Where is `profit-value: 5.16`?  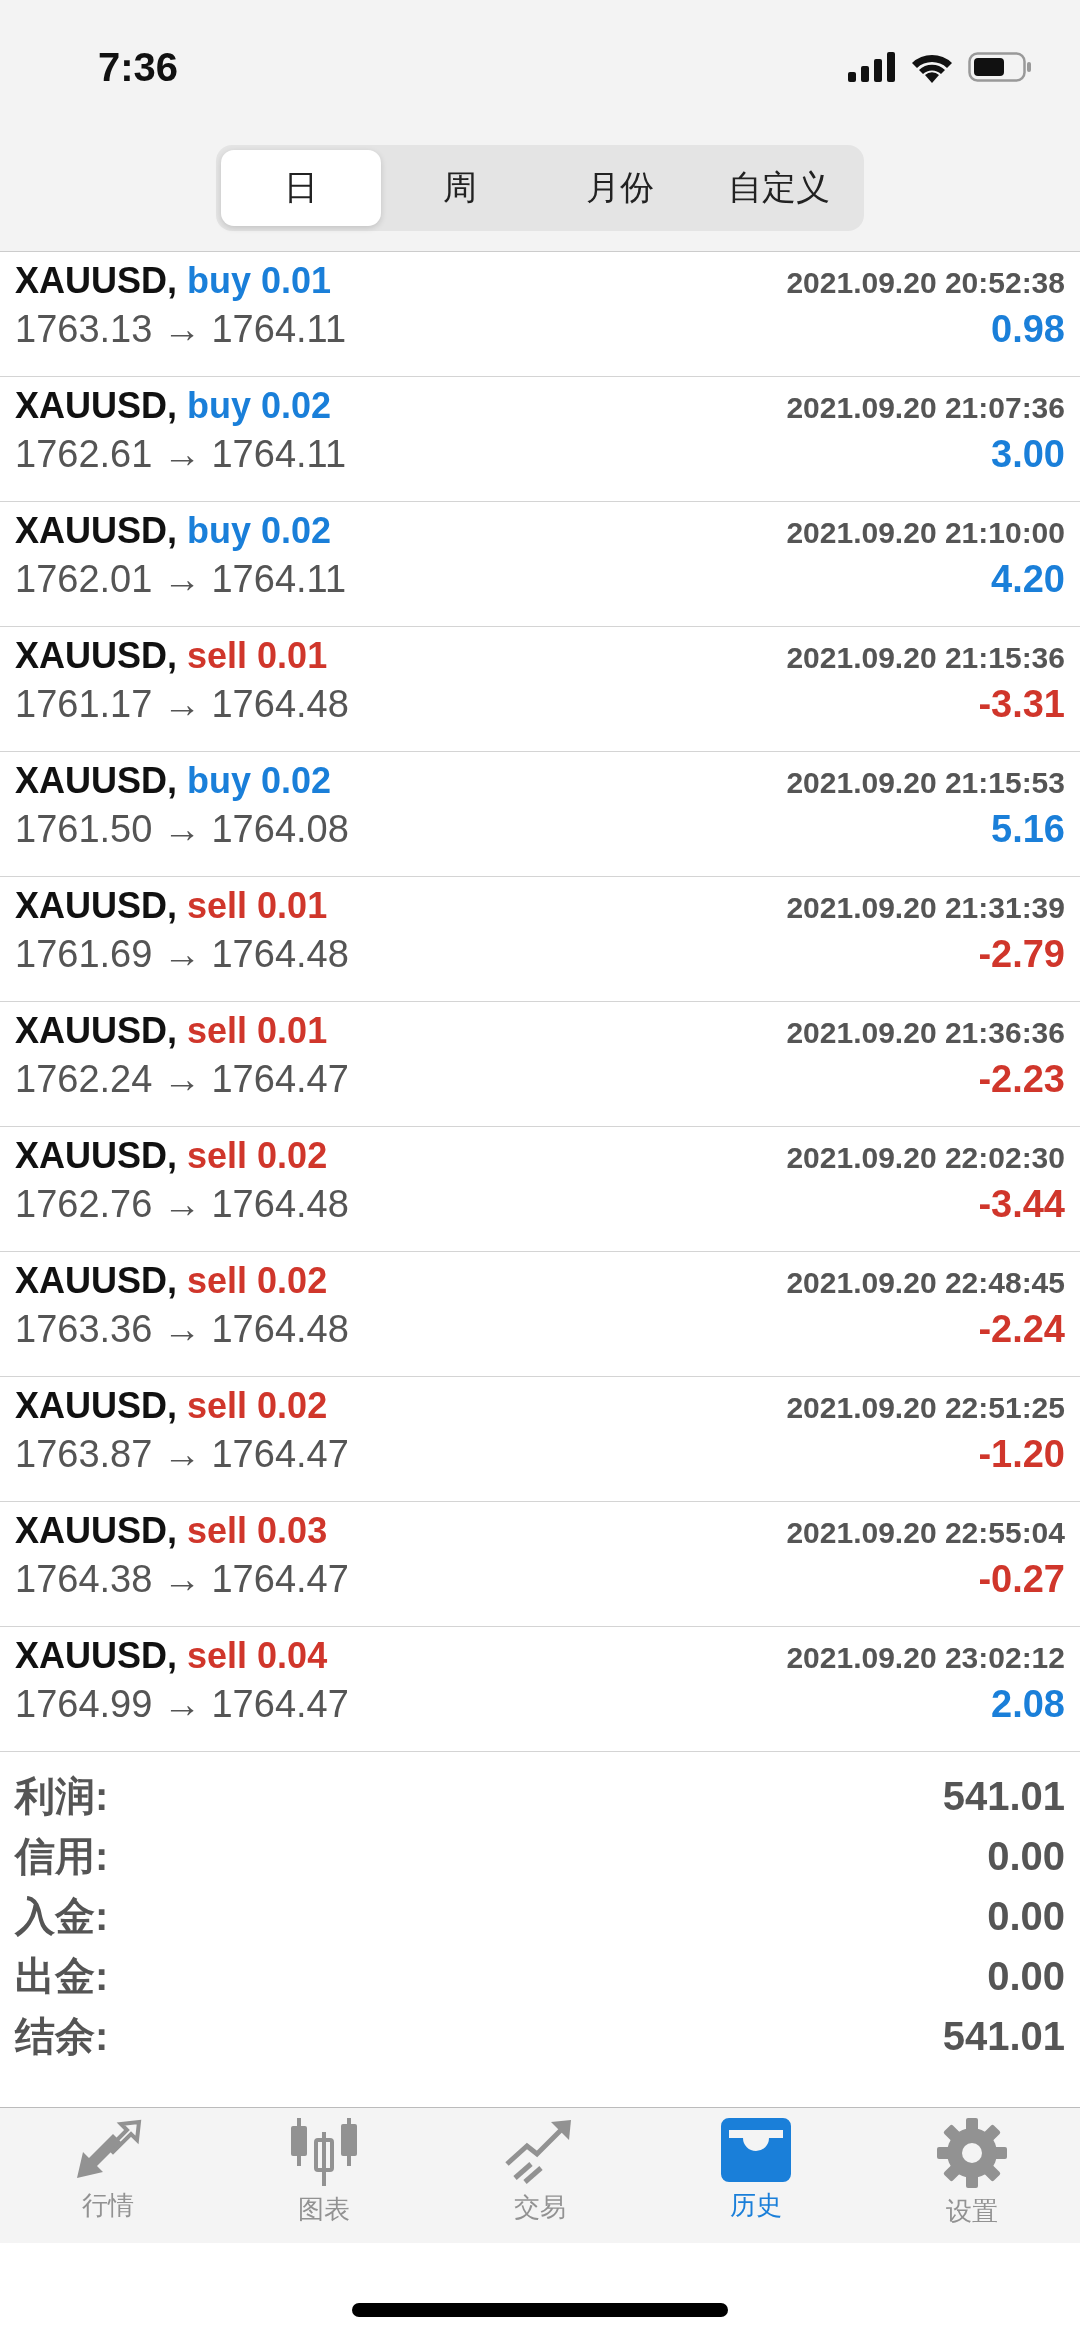 profit-value: 5.16 is located at coordinates (1028, 829).